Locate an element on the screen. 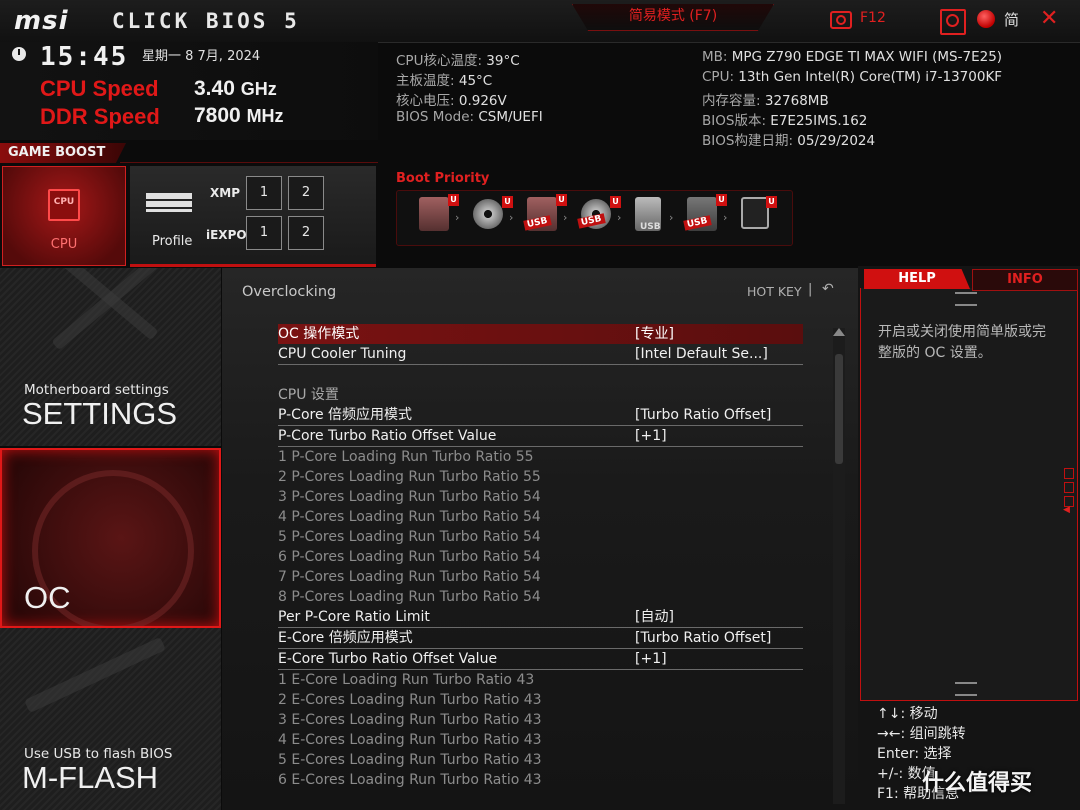 The height and width of the screenshot is (810, 1080). memory-profile-panel: Profile XMP iEXPO 1 2 1 2 is located at coordinates (253, 216).